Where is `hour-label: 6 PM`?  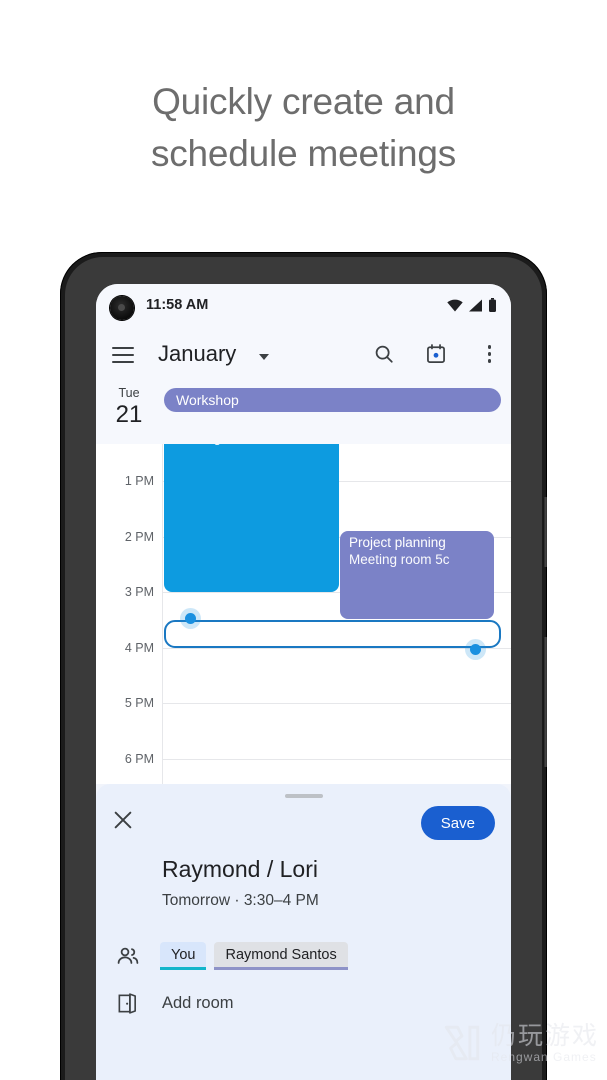 hour-label: 6 PM is located at coordinates (139, 759).